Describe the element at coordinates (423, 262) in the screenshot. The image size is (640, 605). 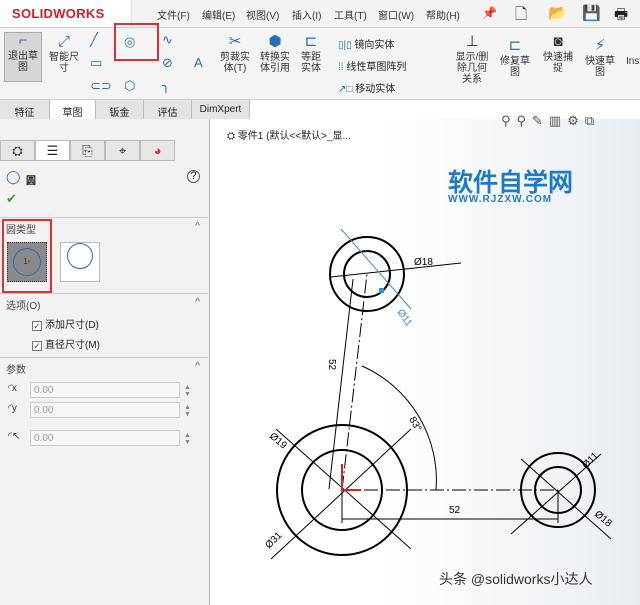
I see `dim-top-outer: Ø18` at that location.